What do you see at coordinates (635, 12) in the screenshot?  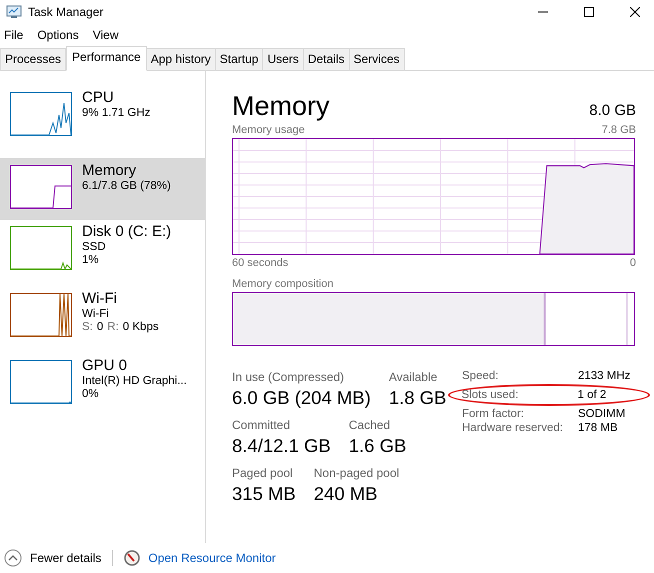 I see `close-icon` at bounding box center [635, 12].